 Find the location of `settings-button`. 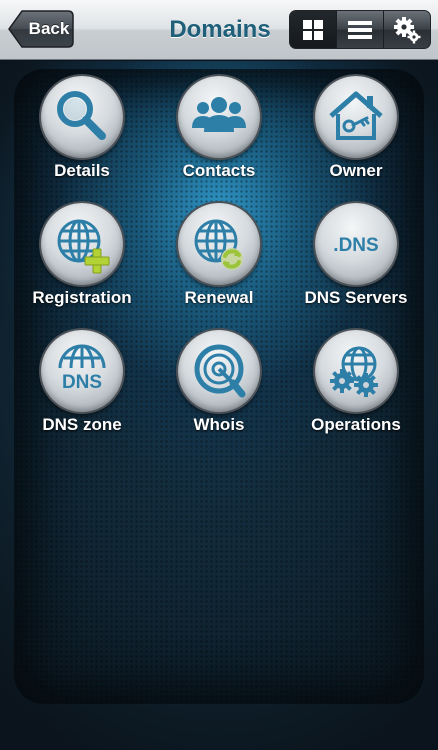

settings-button is located at coordinates (406, 29).